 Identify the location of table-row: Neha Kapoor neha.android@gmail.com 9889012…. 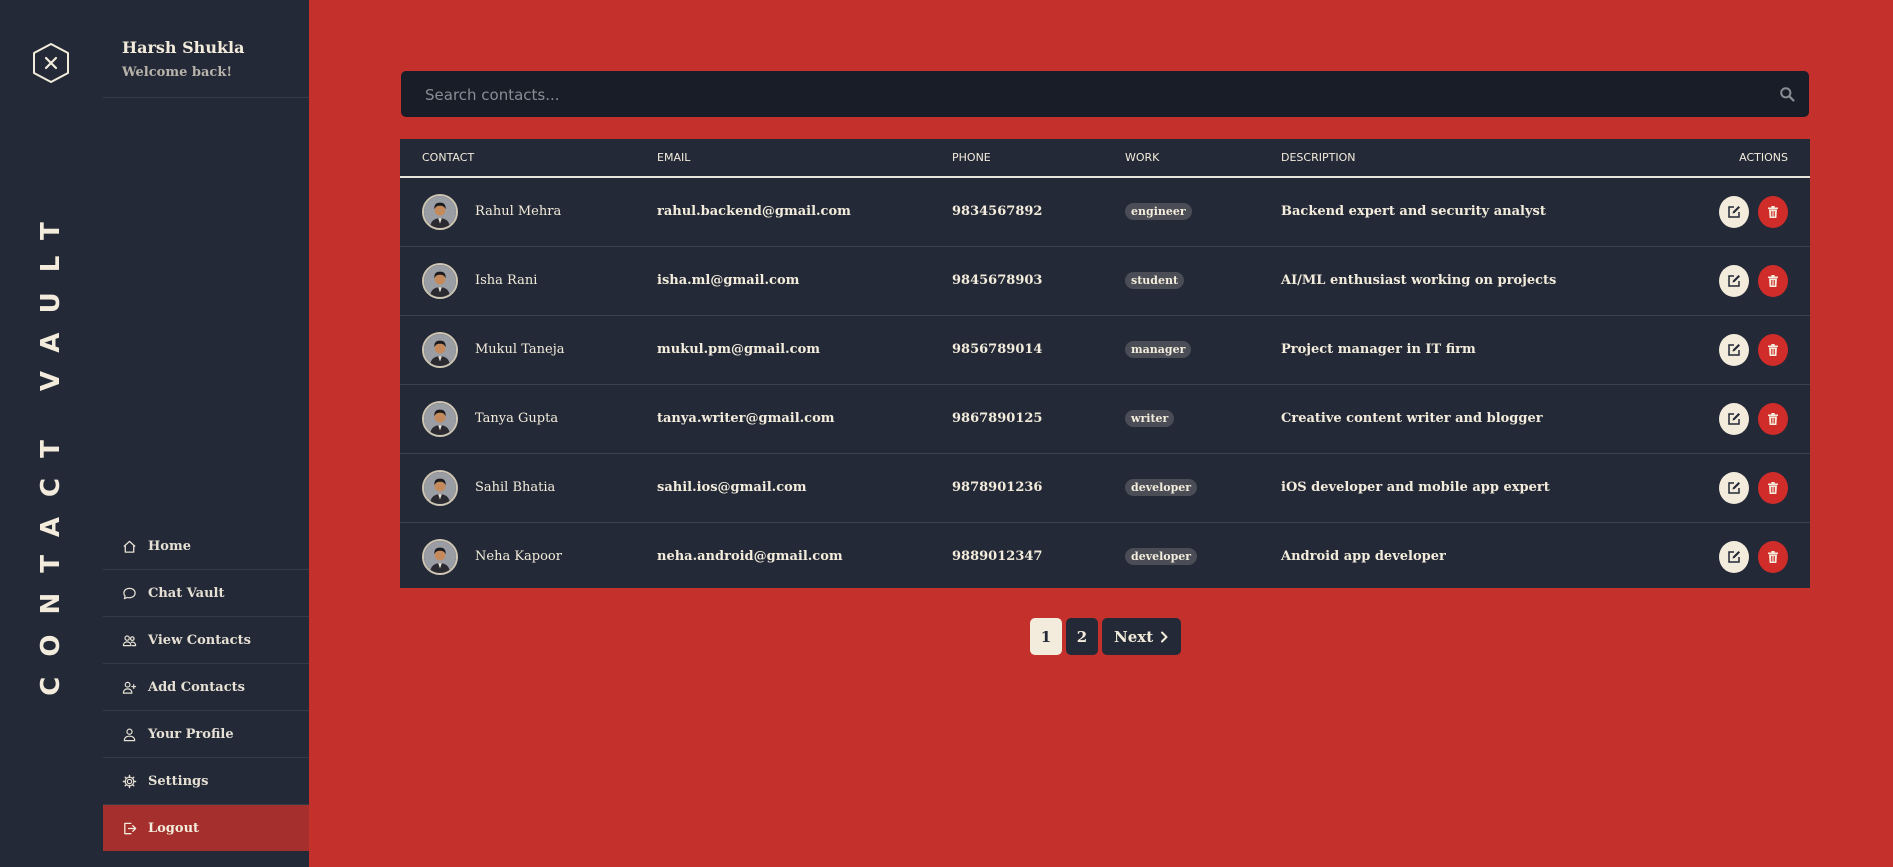
(1105, 557).